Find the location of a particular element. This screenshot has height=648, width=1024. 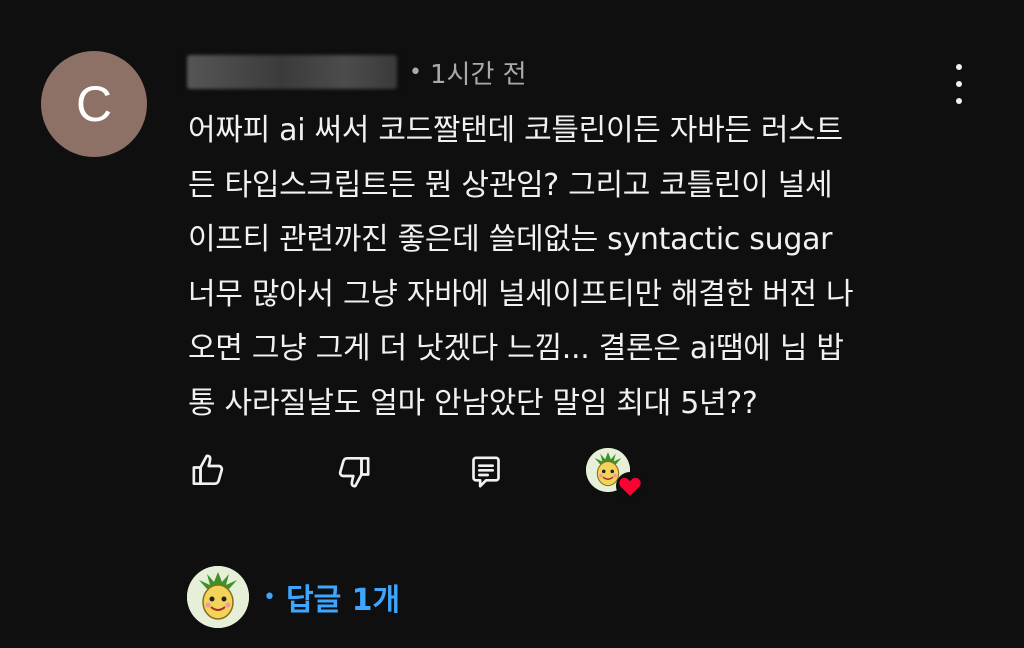

comment-header: • 1시간 전 is located at coordinates (357, 72).